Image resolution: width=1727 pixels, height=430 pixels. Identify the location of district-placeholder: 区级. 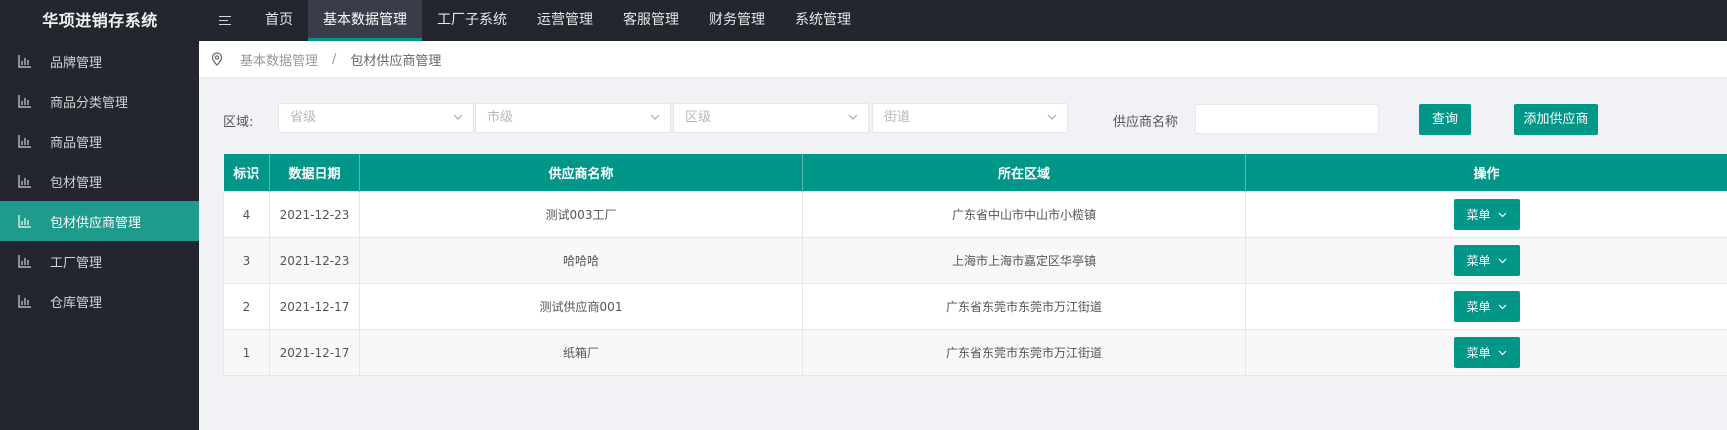
(698, 117).